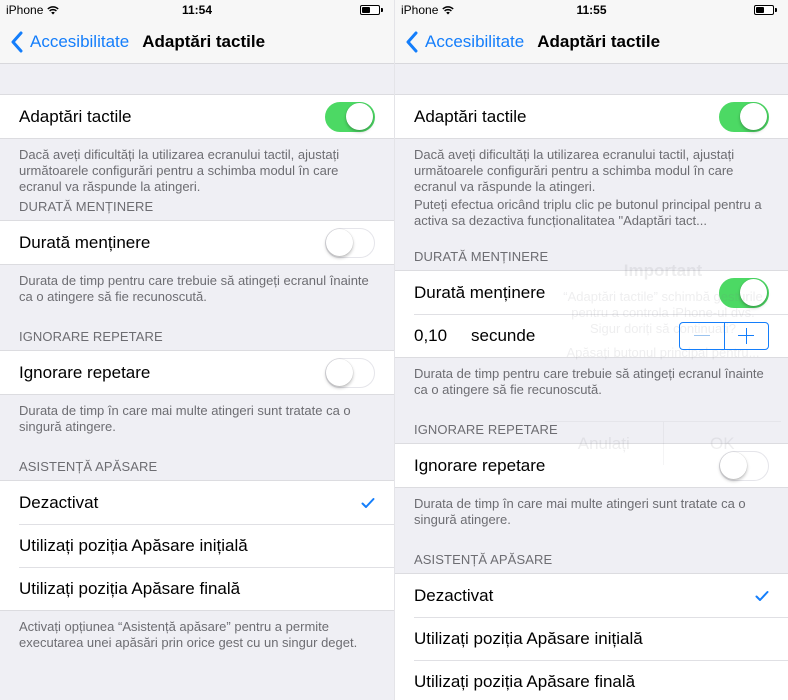  I want to click on status-bar: iPhone 11:54, so click(197, 10).